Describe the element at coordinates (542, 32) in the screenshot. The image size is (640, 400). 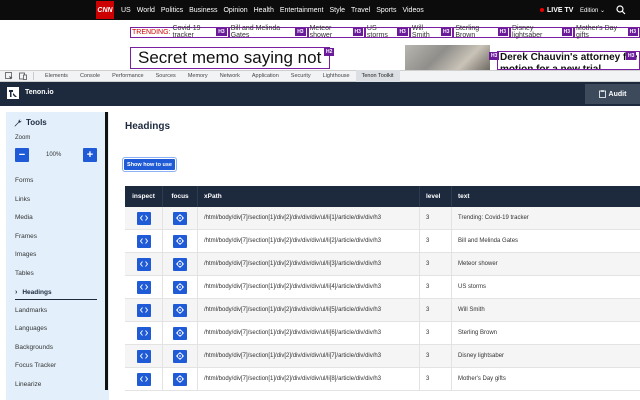
I see `trending-item: Disney lightsaber H3` at that location.